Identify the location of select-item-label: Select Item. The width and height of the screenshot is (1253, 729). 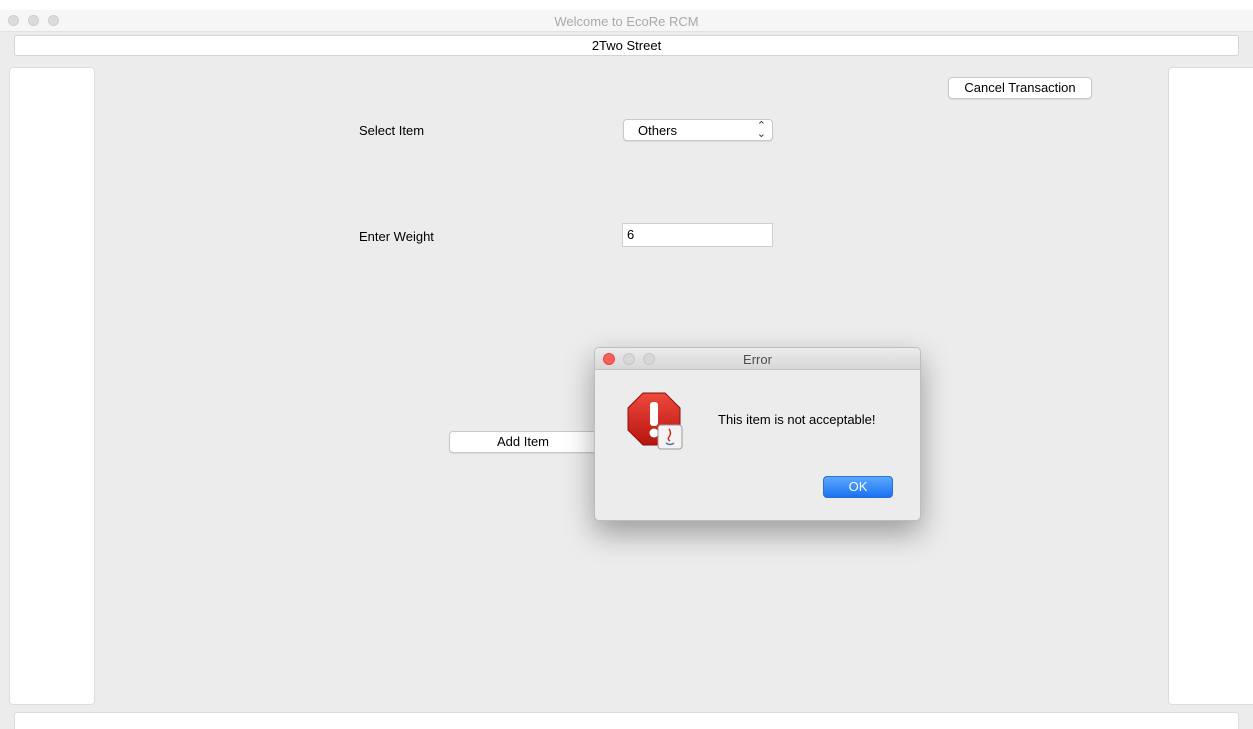
(392, 130).